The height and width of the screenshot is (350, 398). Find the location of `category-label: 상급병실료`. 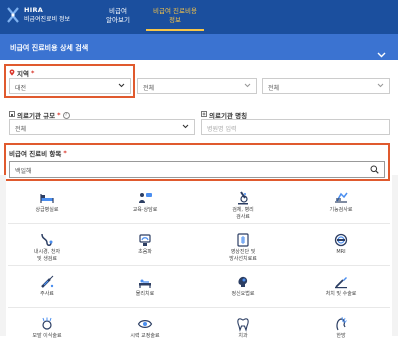

category-label: 상급병실료 is located at coordinates (47, 210).